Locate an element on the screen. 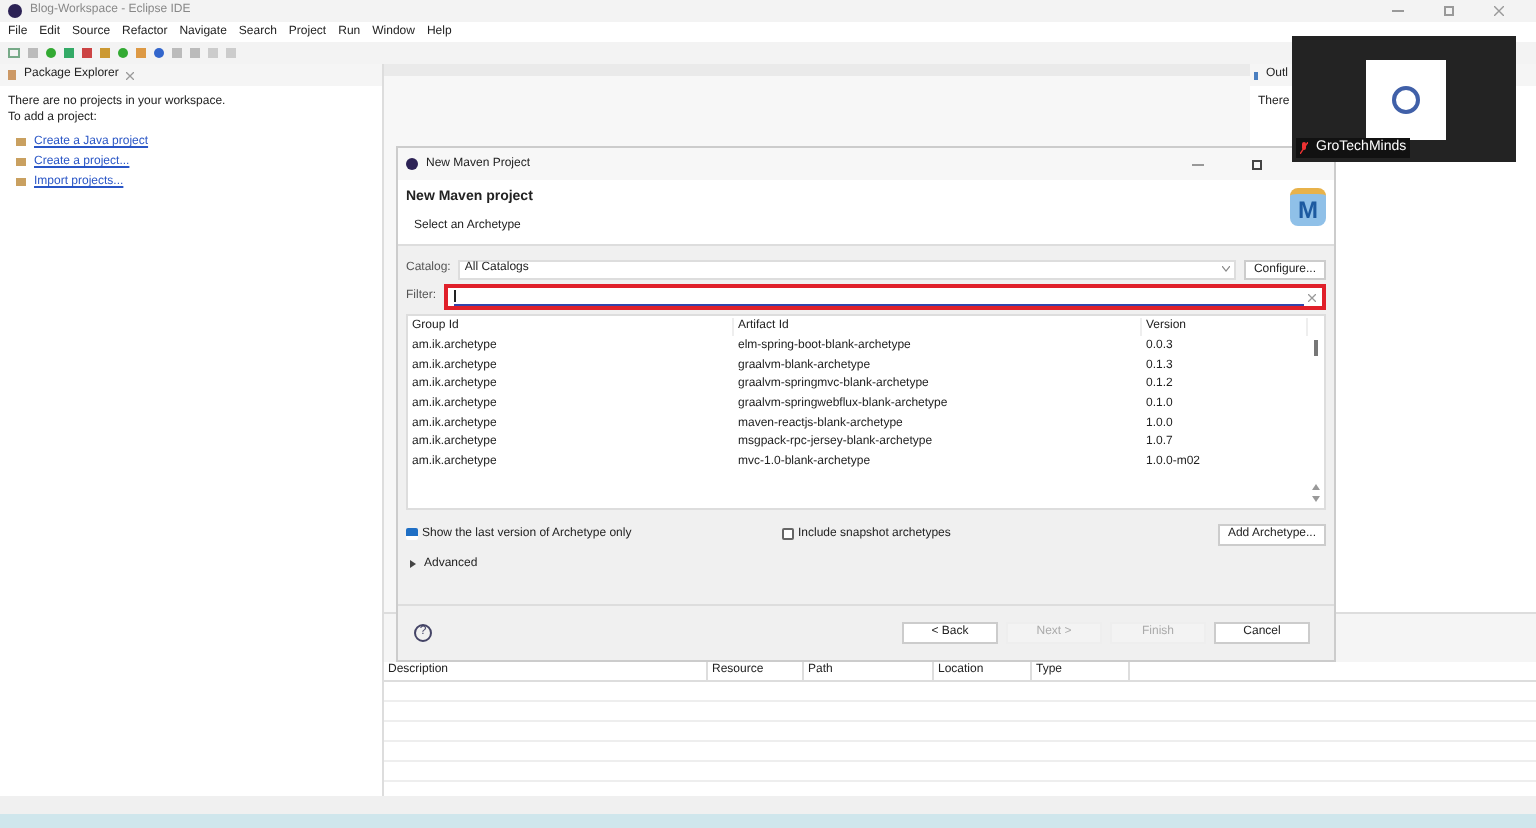 Image resolution: width=1536 pixels, height=828 pixels. outline-icon is located at coordinates (1258, 75).